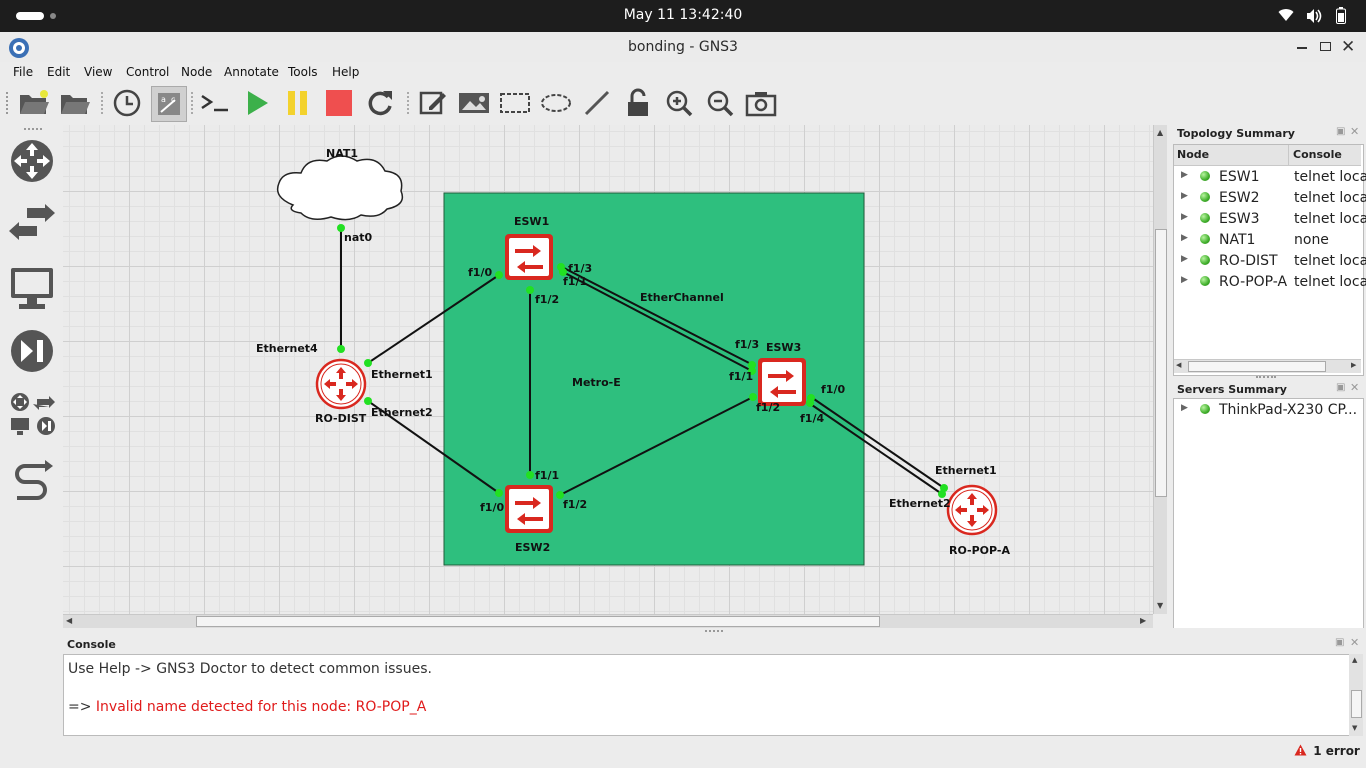  Describe the element at coordinates (683, 15) in the screenshot. I see `clock: May 11 13:42:40` at that location.